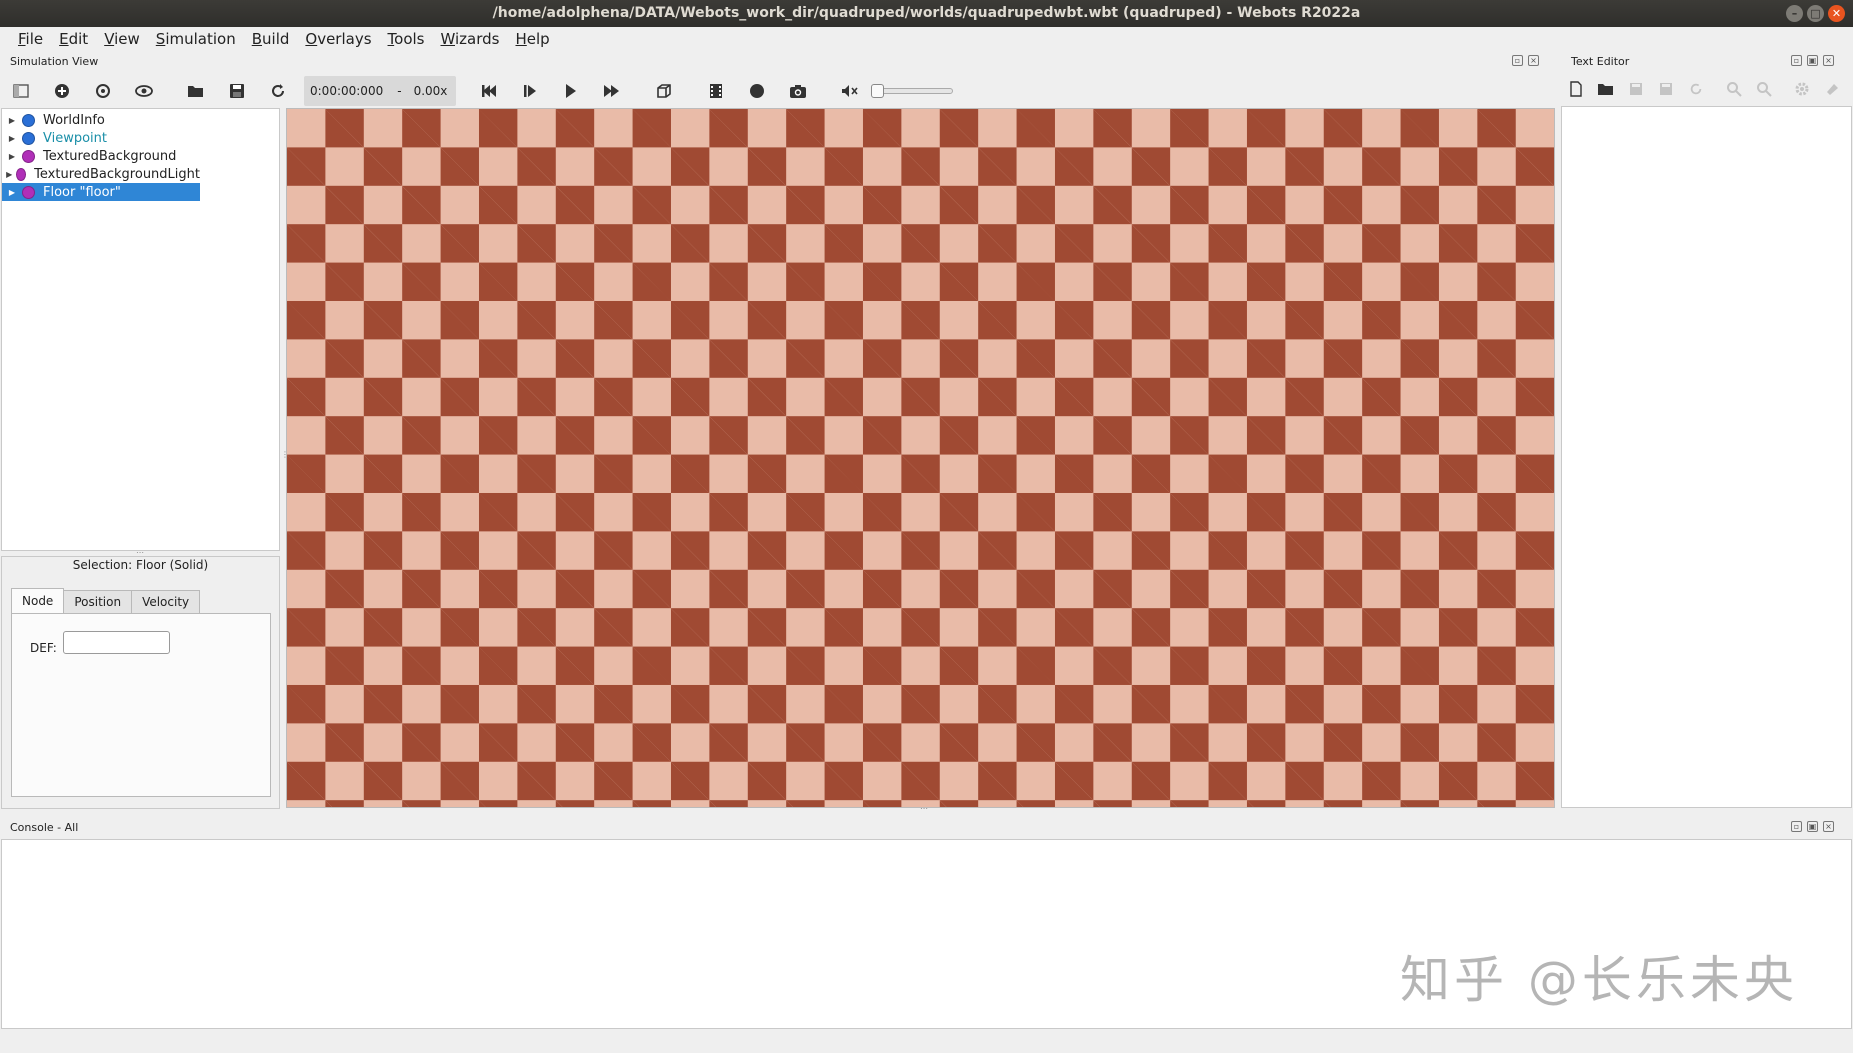 The height and width of the screenshot is (1053, 1853). Describe the element at coordinates (850, 91) in the screenshot. I see `mute-button` at that location.